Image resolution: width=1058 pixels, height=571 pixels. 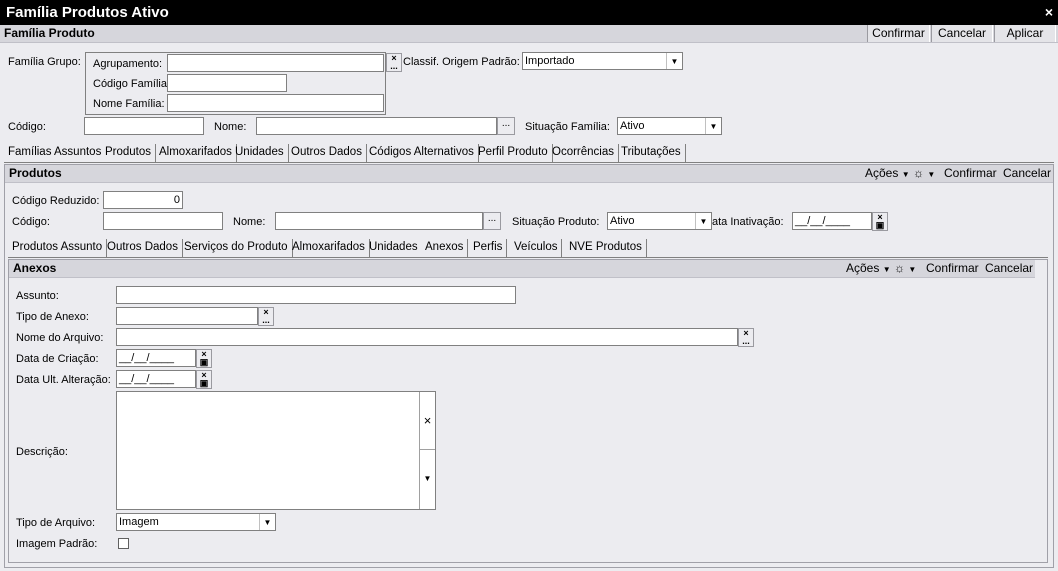 What do you see at coordinates (56, 523) in the screenshot?
I see `tipo-arquivo-label: Tipo de Arquivo:` at bounding box center [56, 523].